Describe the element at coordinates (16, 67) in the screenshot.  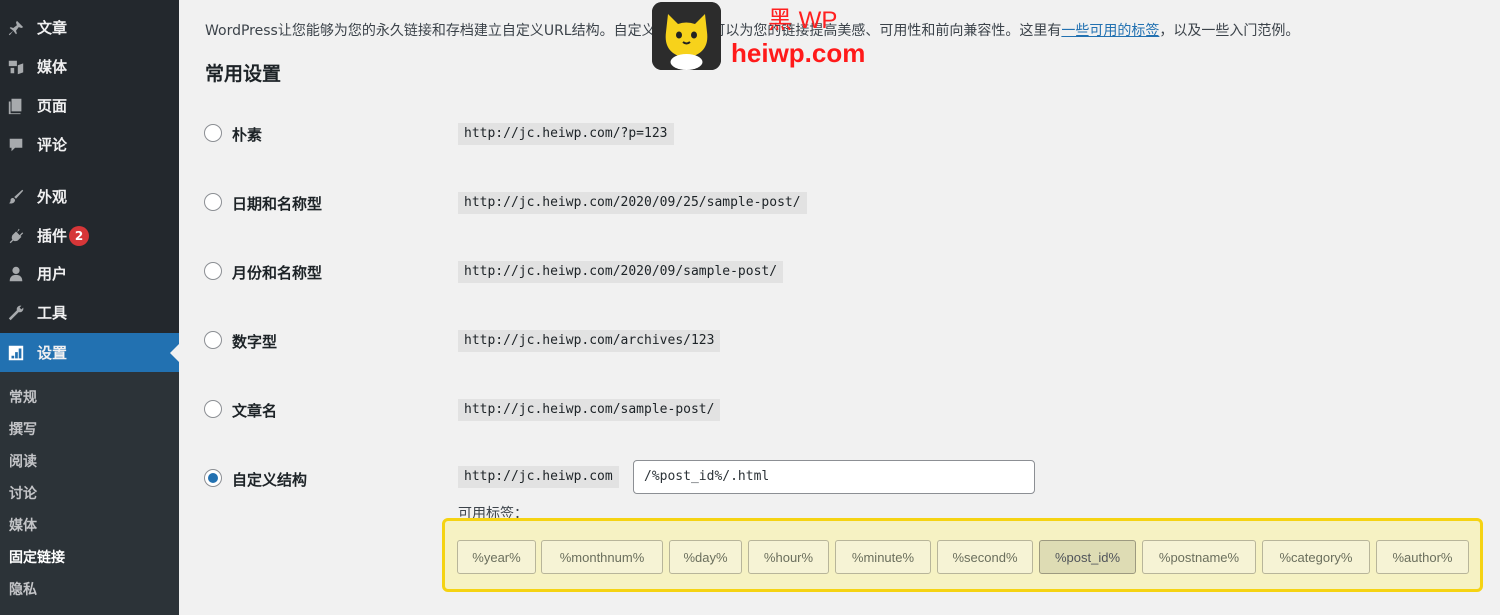
I see `media-icon` at that location.